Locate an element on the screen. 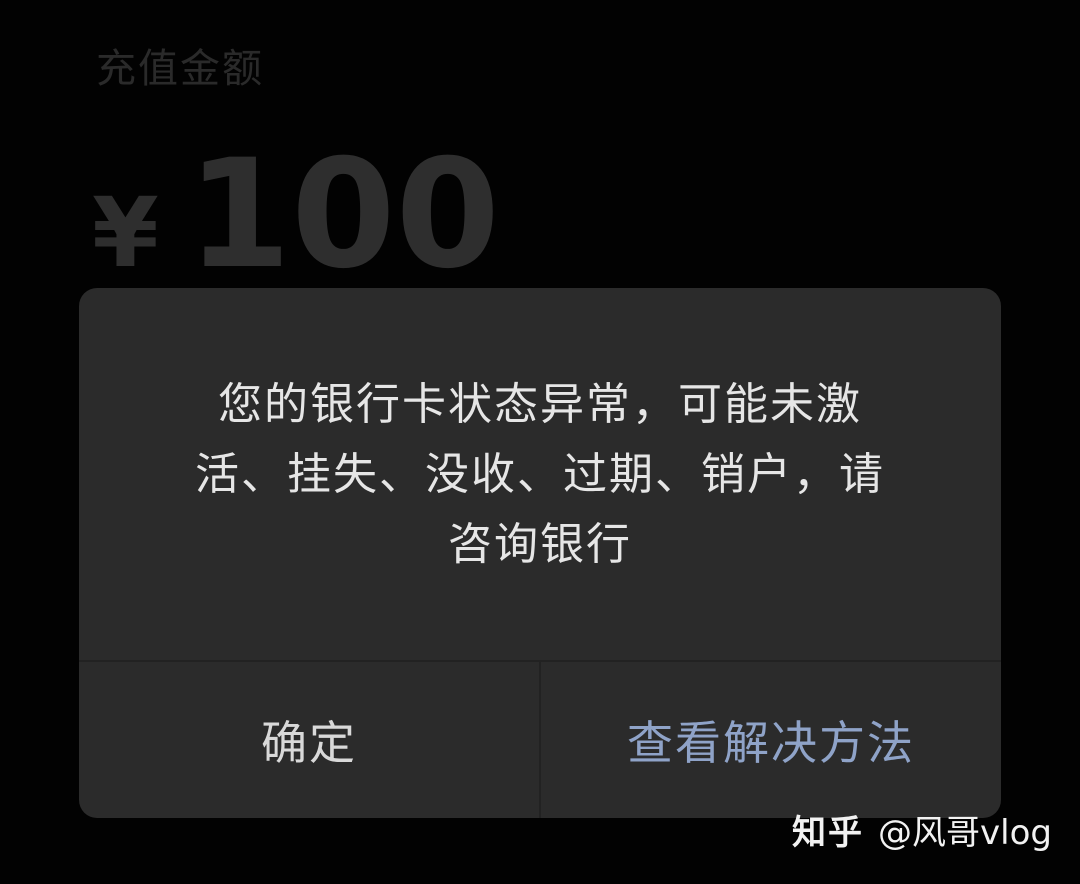 Image resolution: width=1080 pixels, height=884 pixels. recharge-amount-label: 充值金额 is located at coordinates (180, 69).